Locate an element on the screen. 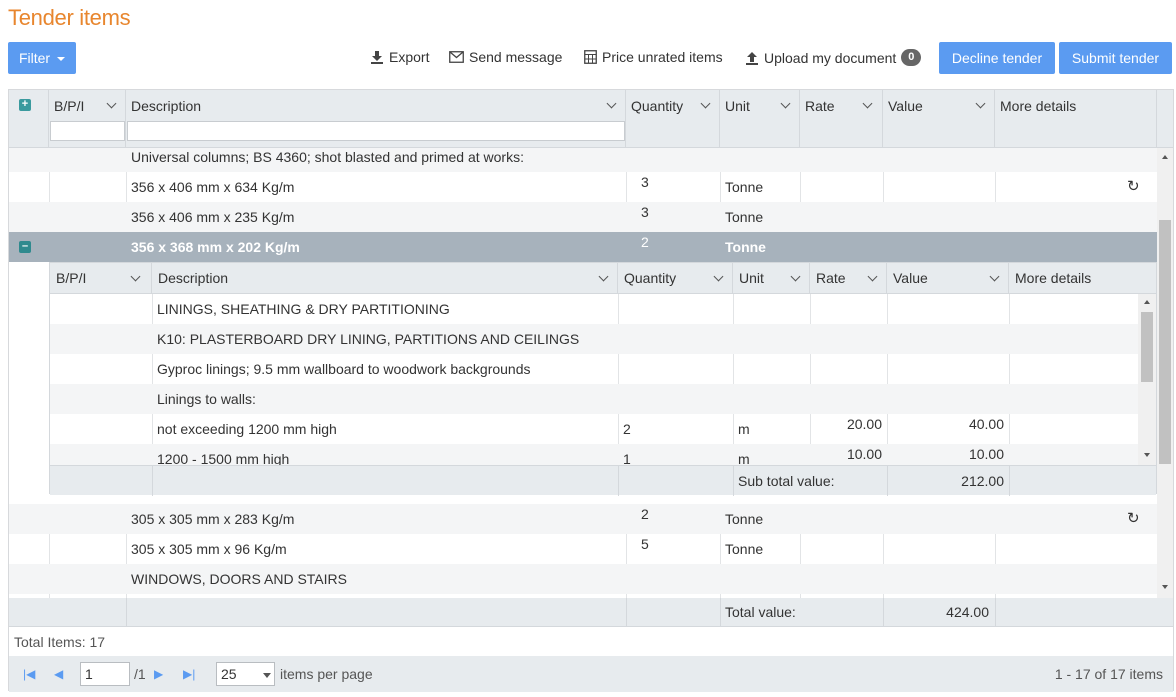  decline-tender-button: Decline tender is located at coordinates (997, 58).